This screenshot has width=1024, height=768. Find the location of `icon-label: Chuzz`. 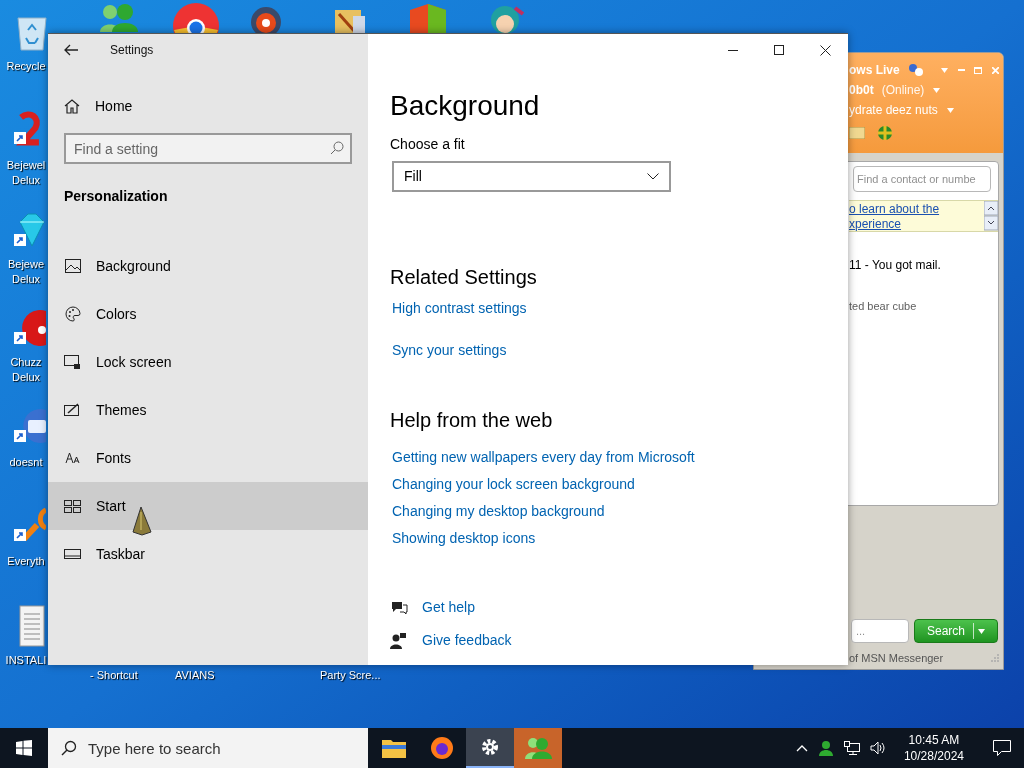

icon-label: Chuzz is located at coordinates (26, 362).